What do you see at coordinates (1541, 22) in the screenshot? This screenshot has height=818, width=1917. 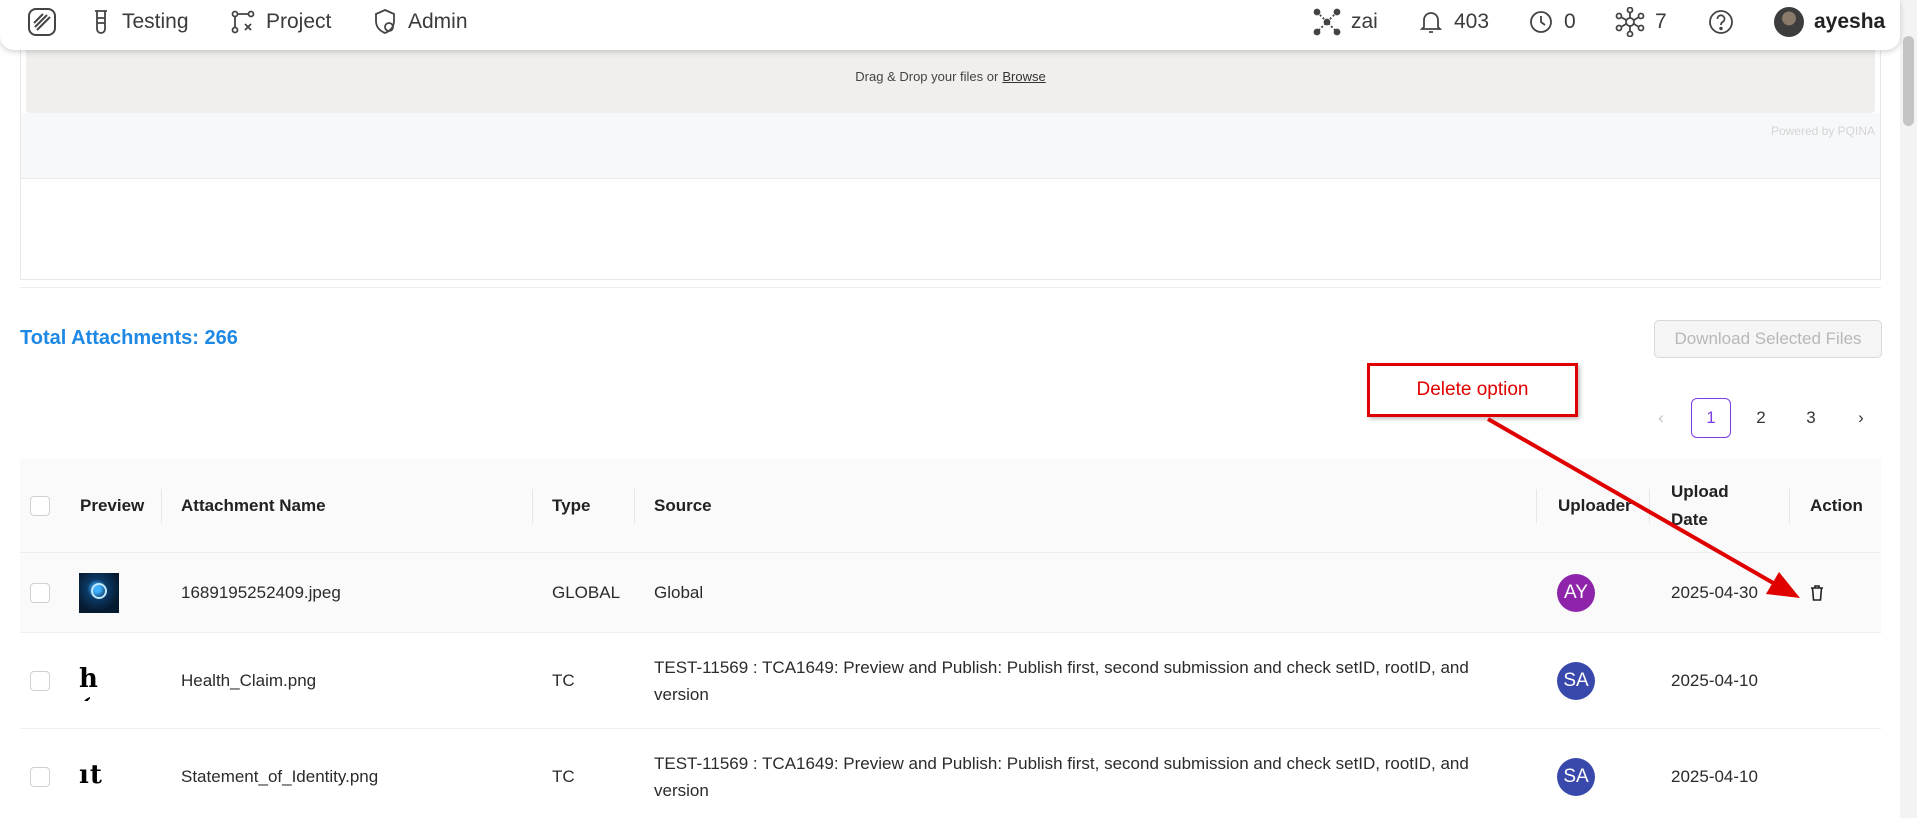 I see `clock-icon` at bounding box center [1541, 22].